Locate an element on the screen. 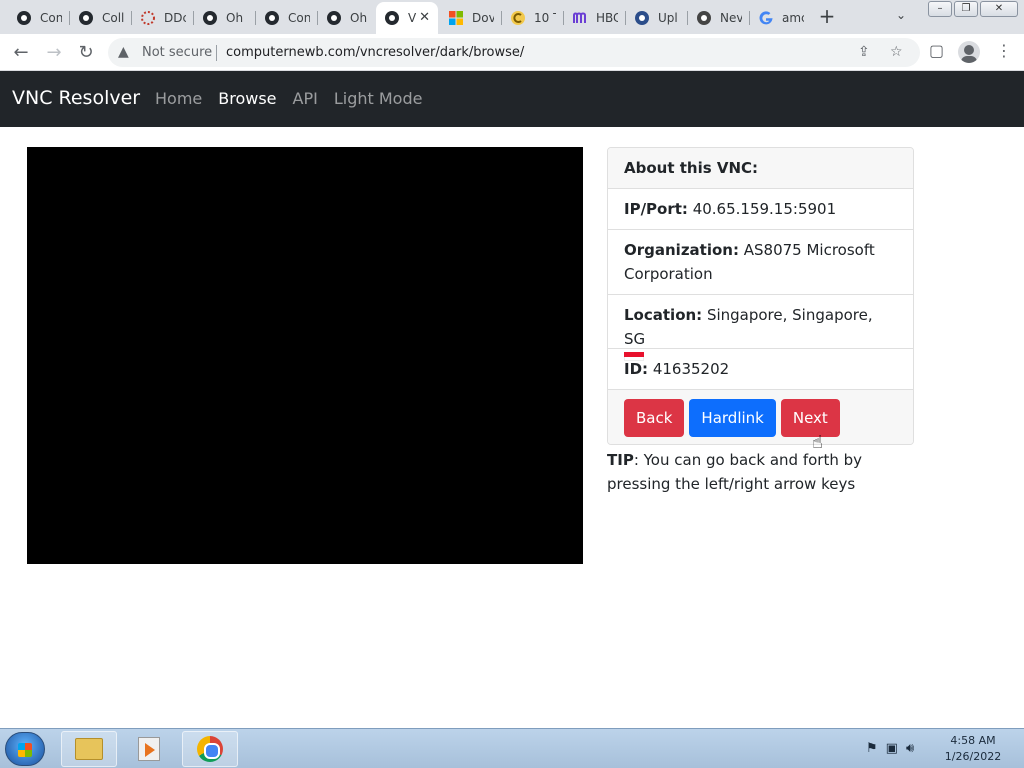 This screenshot has height=768, width=1024. id-row: ID: 41635202 is located at coordinates (760, 369).